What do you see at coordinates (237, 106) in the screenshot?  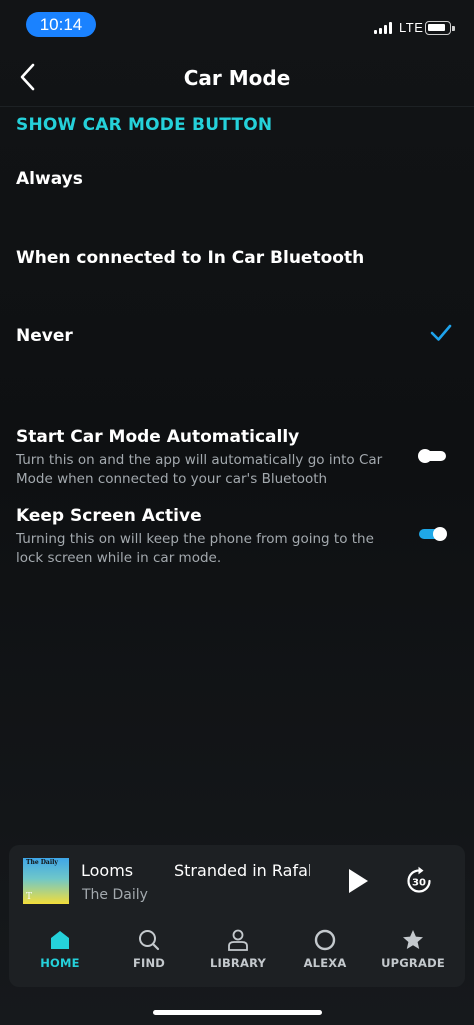 I see `header-divider` at bounding box center [237, 106].